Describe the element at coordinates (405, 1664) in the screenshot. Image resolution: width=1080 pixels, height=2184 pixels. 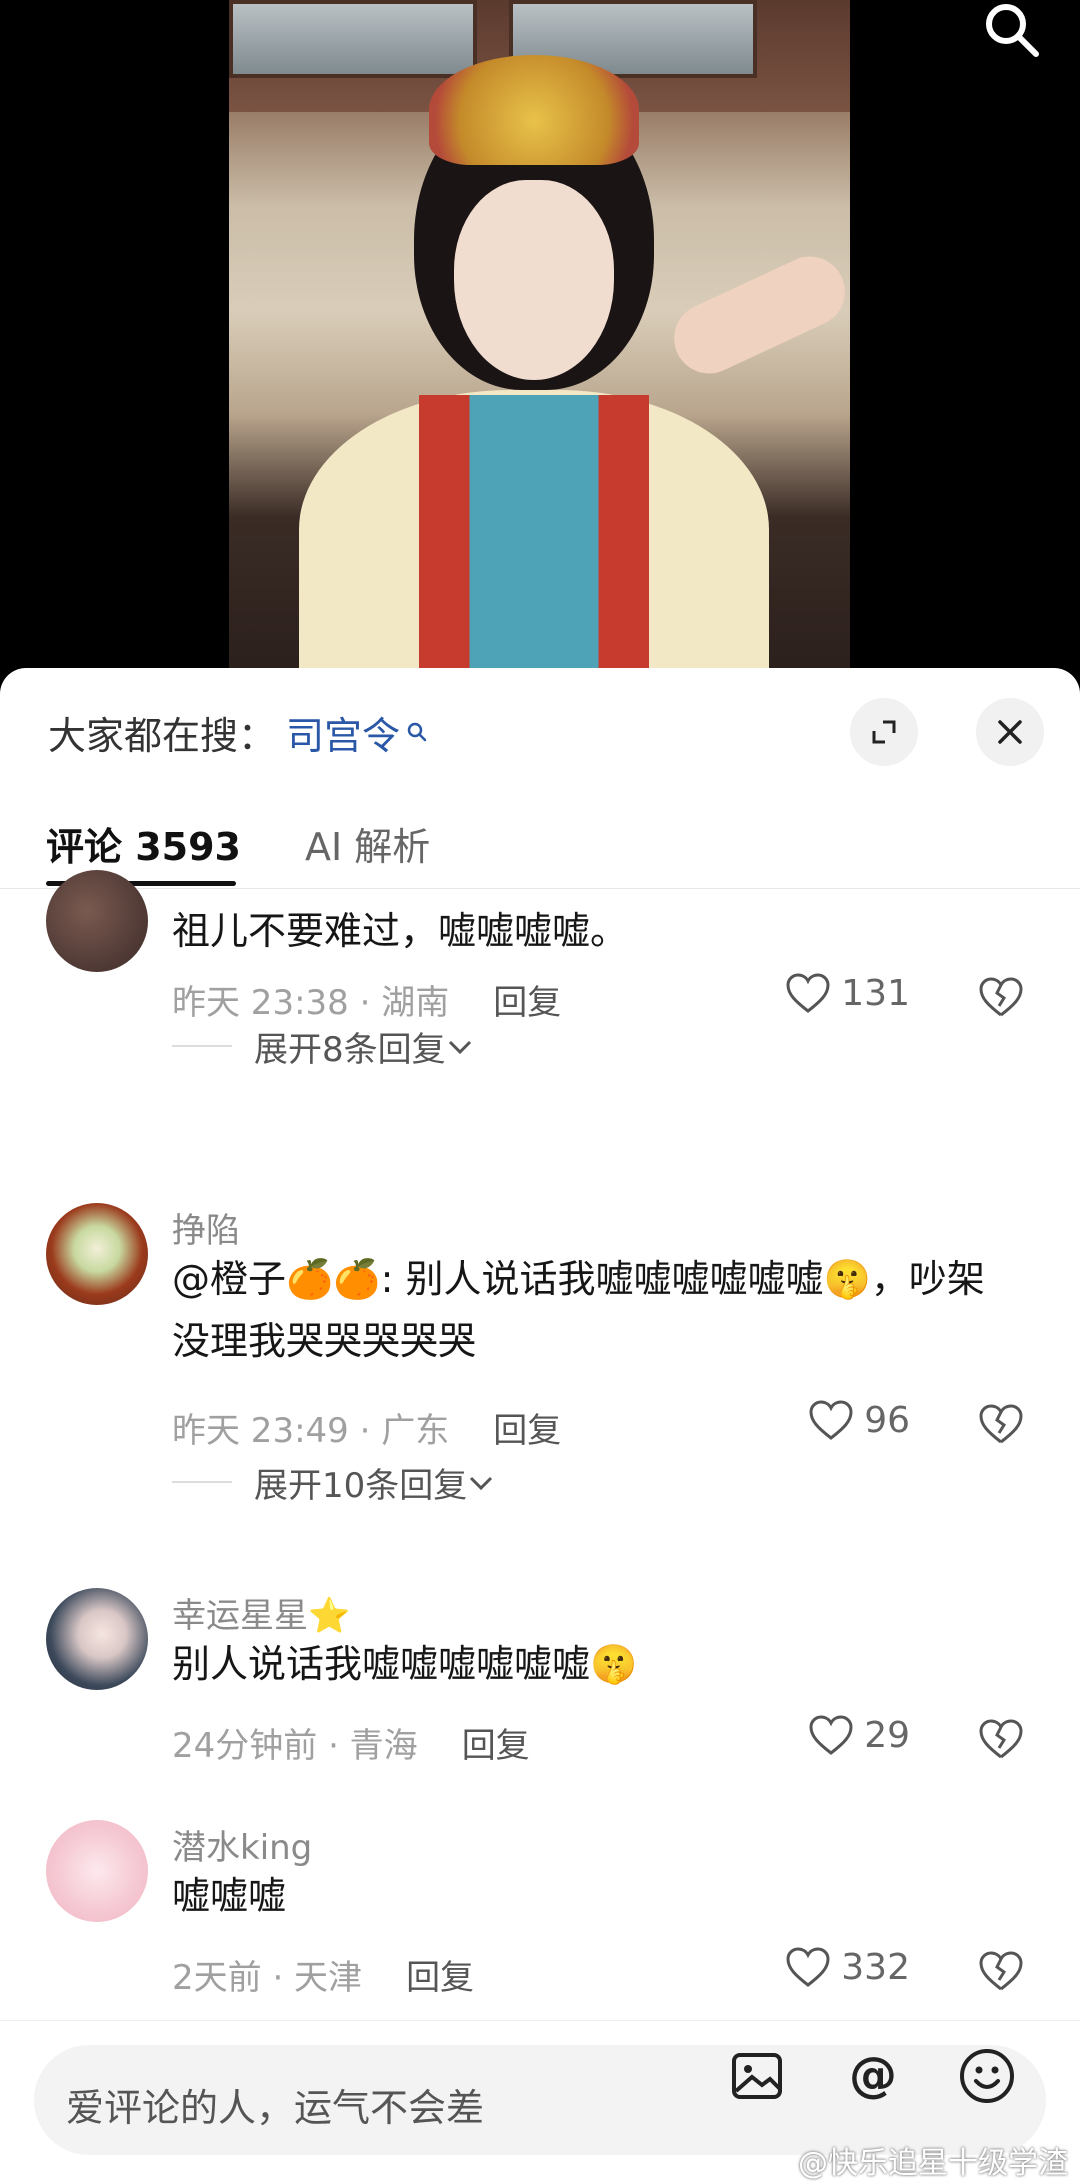
I see `comment-text: 别人说话我嘘嘘嘘嘘嘘嘘🤫` at that location.